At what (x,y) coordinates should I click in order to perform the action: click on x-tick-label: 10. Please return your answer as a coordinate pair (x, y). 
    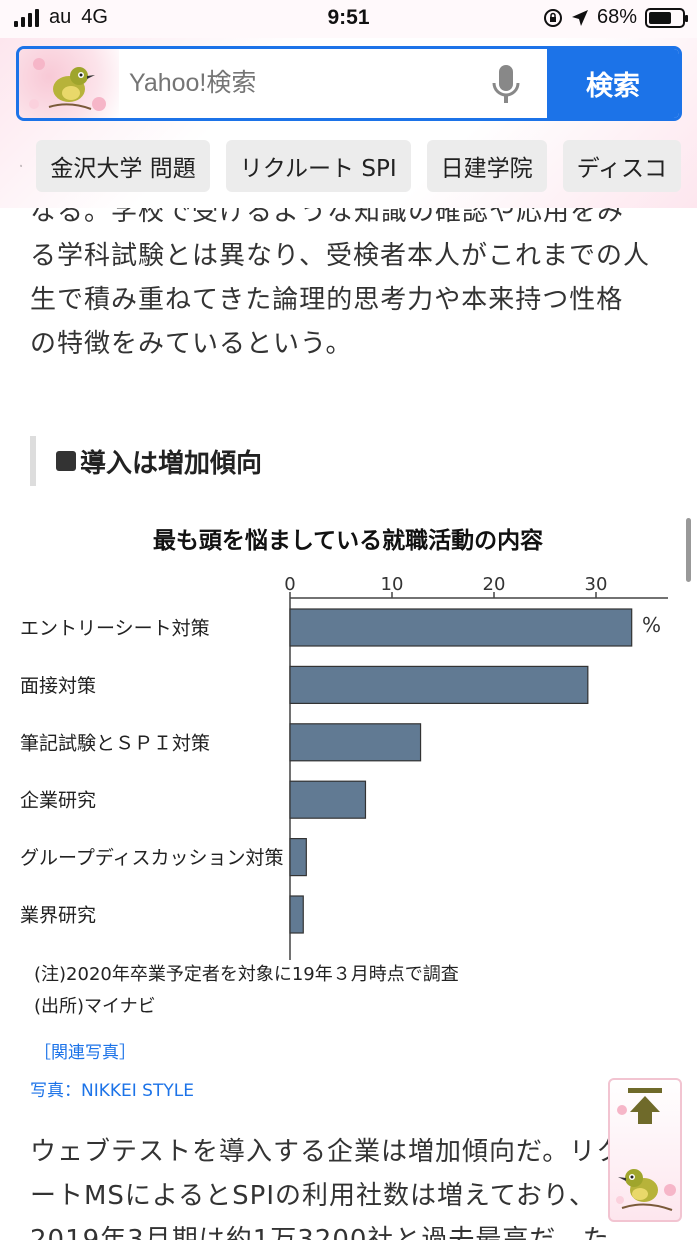
    Looking at the image, I should click on (392, 584).